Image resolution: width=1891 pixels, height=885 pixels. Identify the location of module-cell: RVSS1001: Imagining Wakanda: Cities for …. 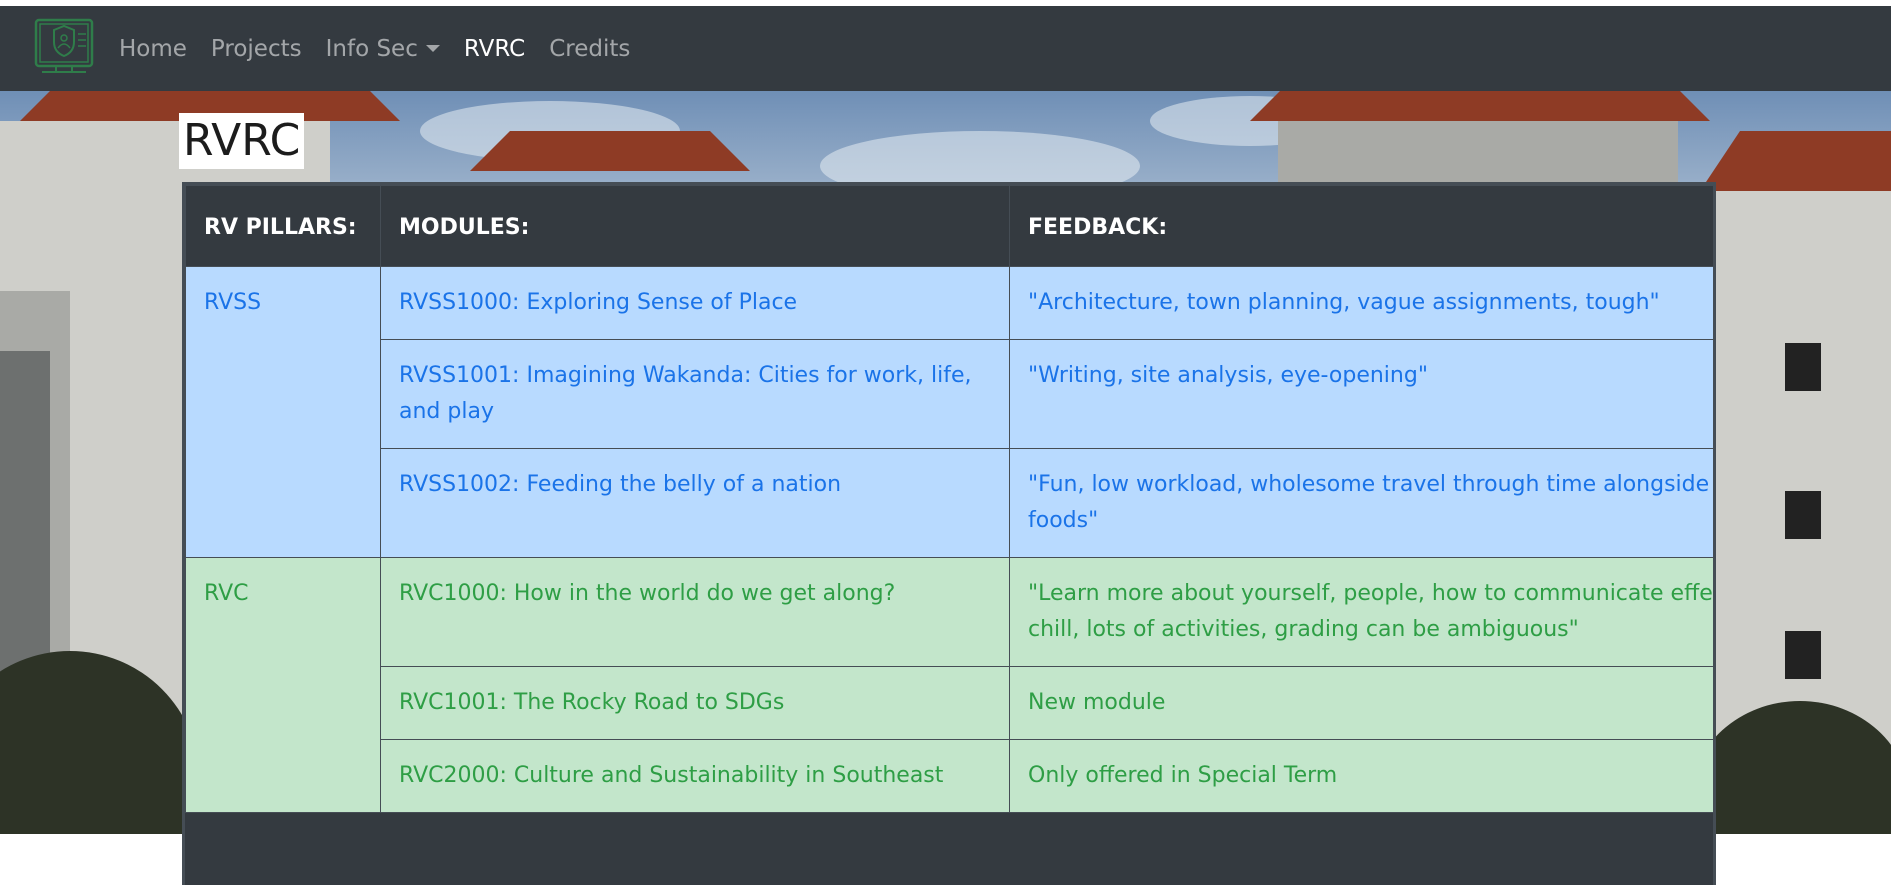
(695, 394).